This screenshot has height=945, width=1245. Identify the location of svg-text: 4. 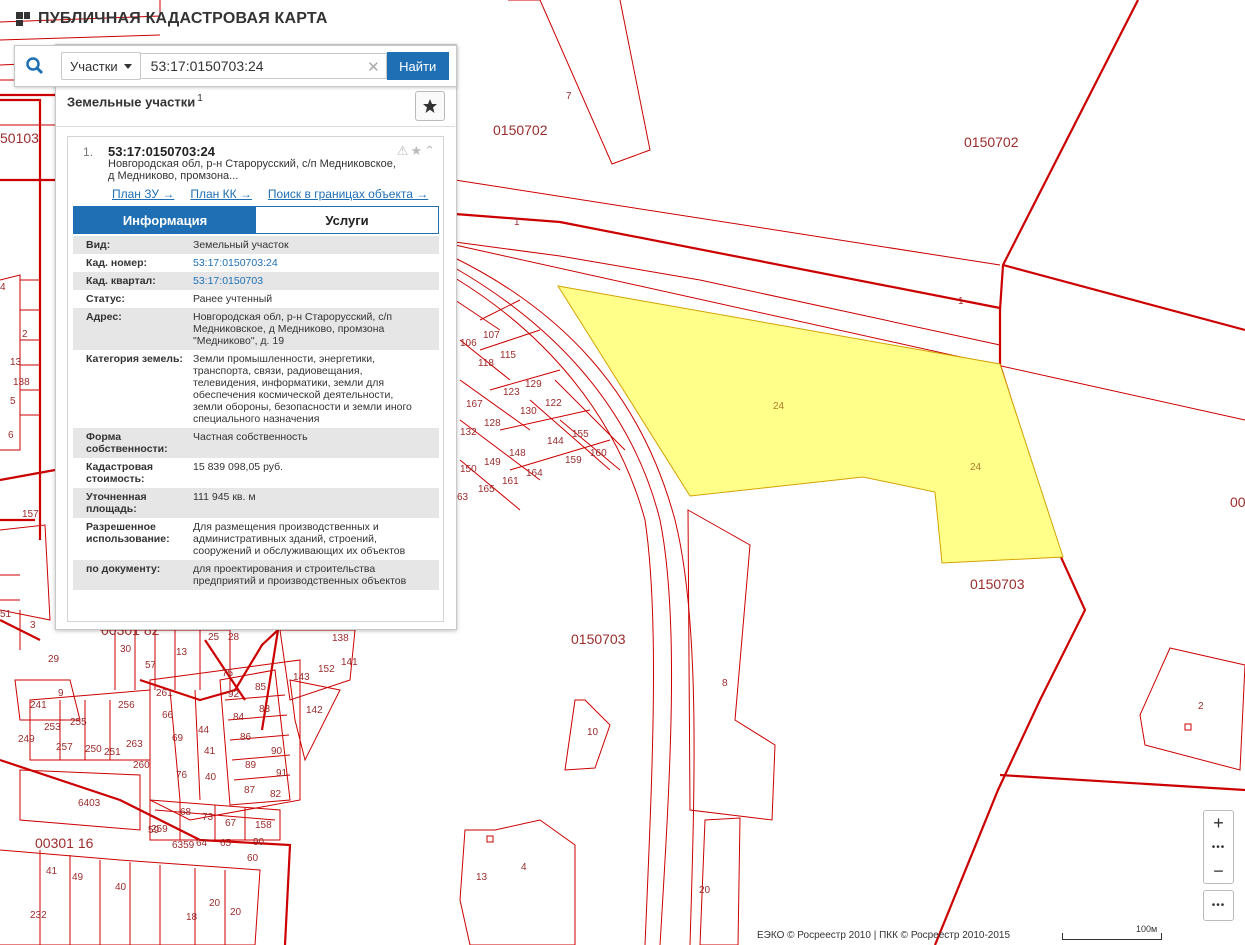
(524, 867).